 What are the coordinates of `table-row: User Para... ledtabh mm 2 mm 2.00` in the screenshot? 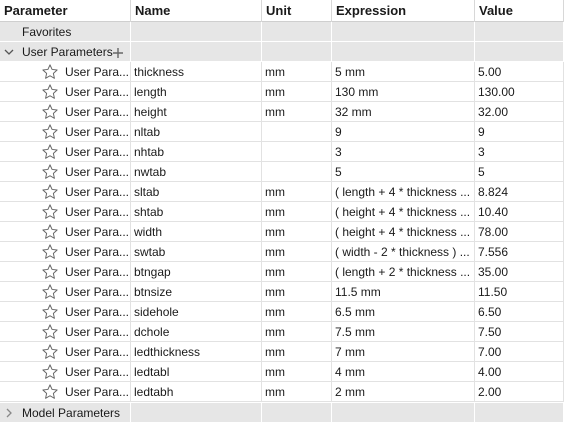 It's located at (282, 392).